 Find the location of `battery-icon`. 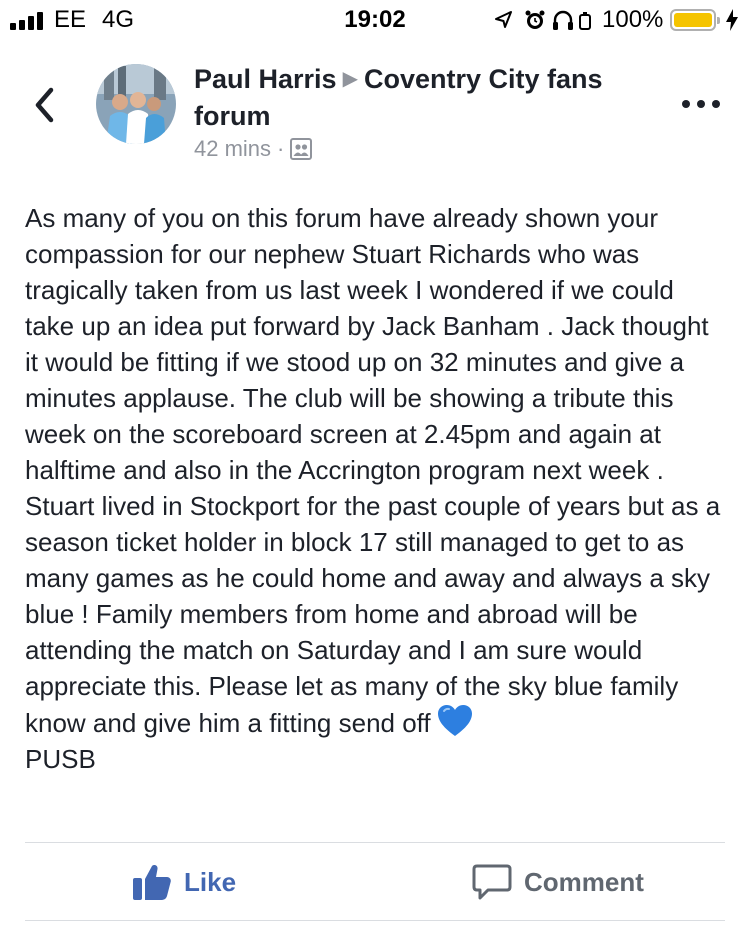

battery-icon is located at coordinates (695, 20).